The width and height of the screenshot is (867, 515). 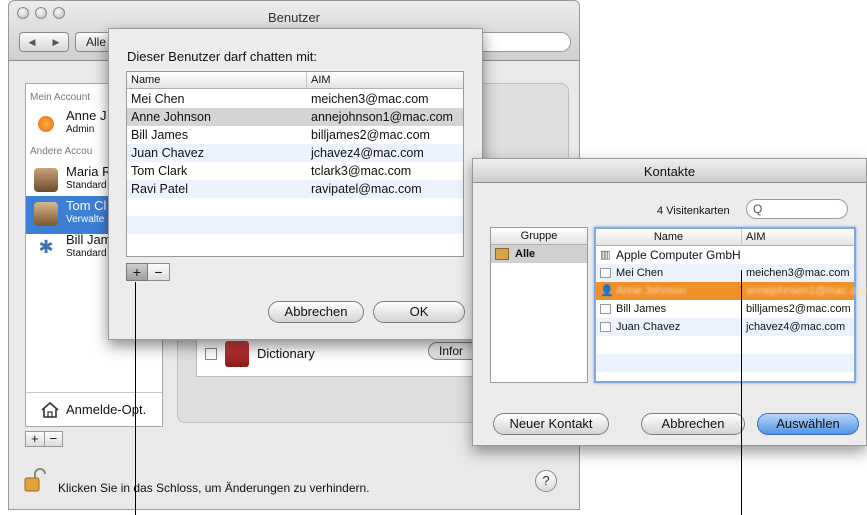 I want to click on remove-buddy-button: −, so click(x=159, y=272).